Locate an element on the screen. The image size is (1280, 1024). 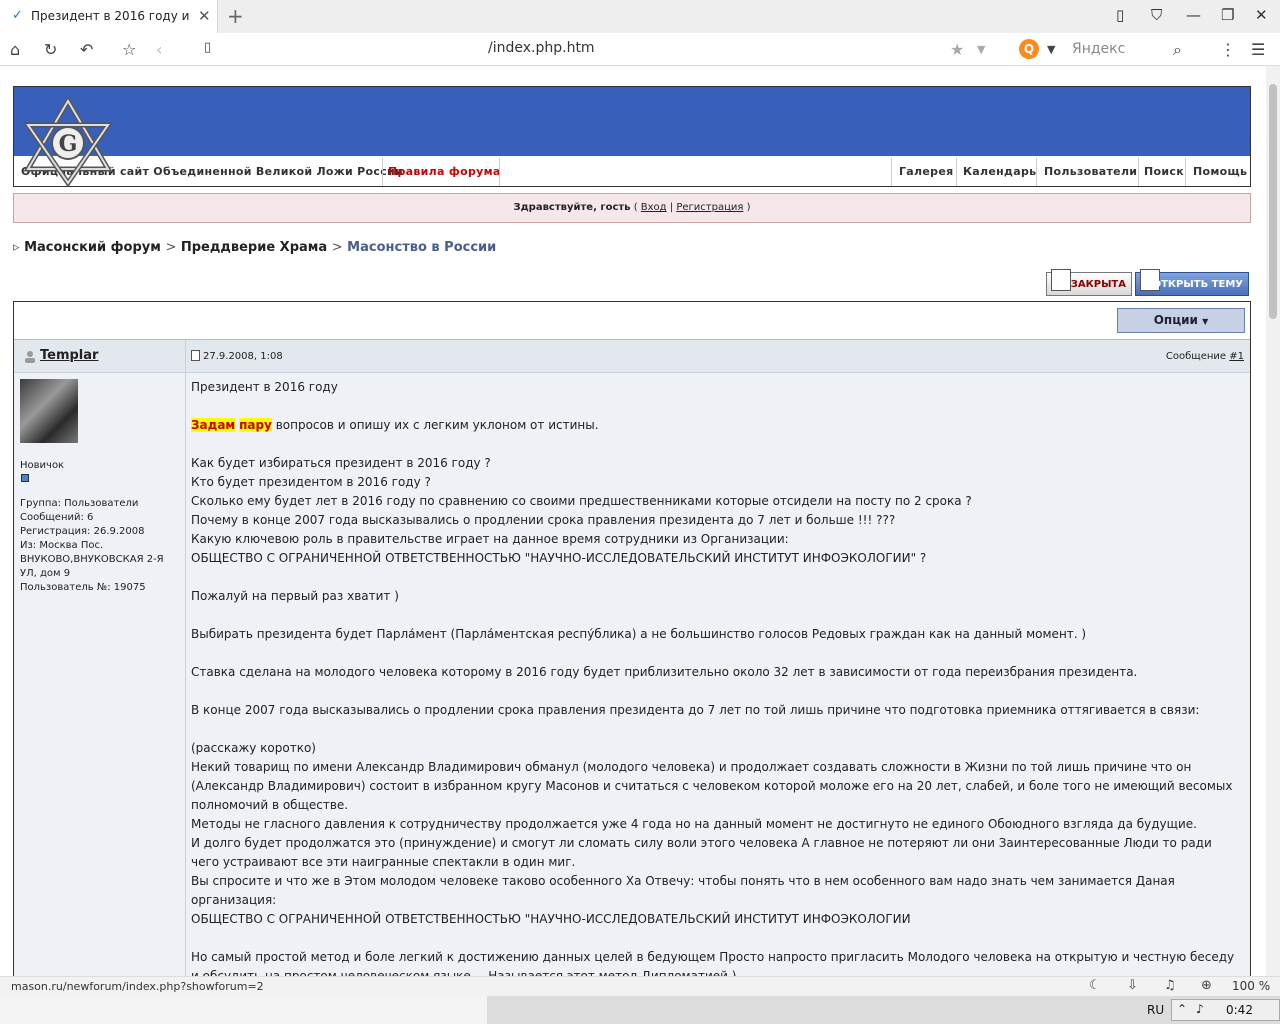
login-link: Вход is located at coordinates (654, 207).